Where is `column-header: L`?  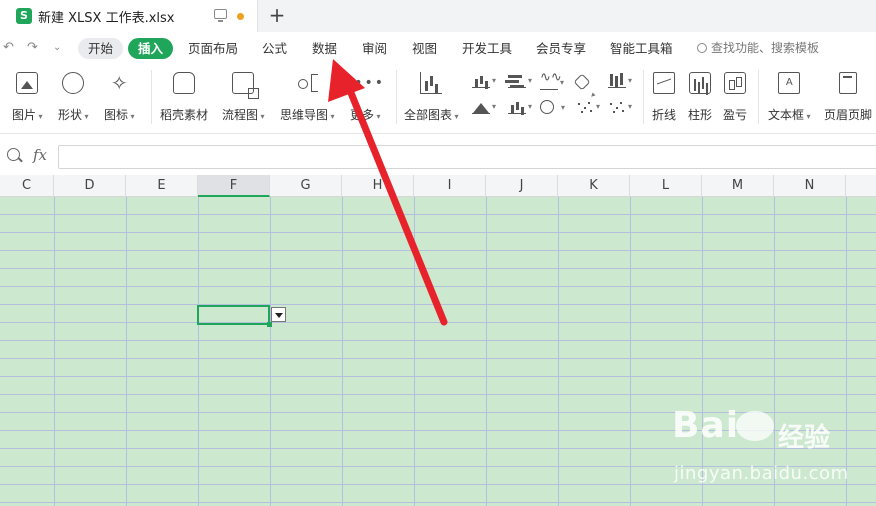
column-header: L is located at coordinates (666, 186).